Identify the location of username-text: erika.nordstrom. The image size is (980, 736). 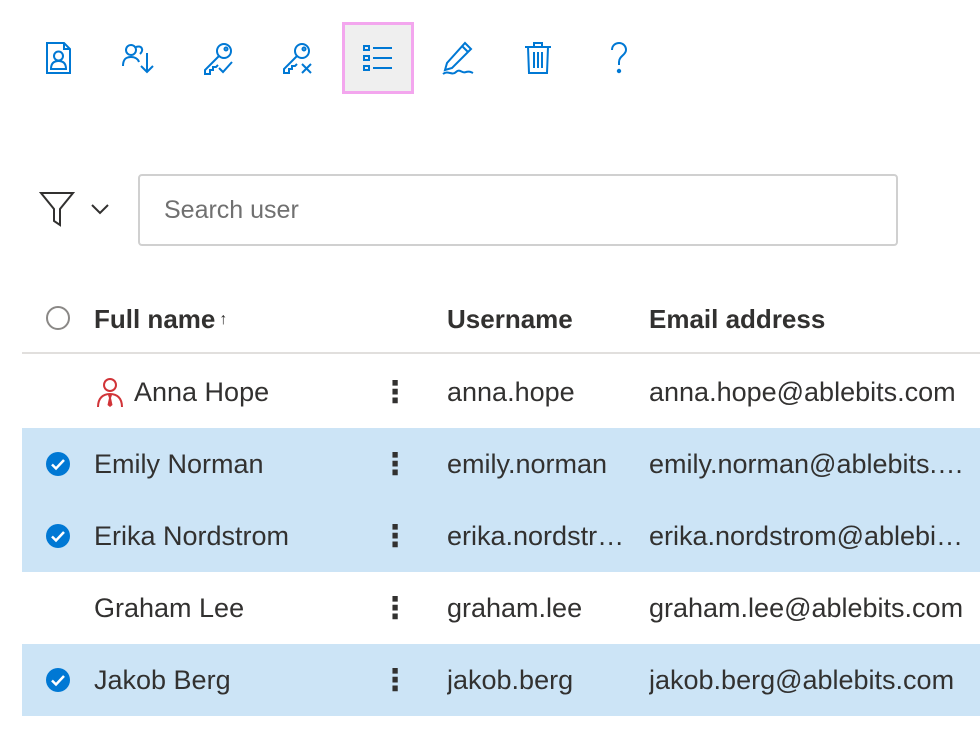
(537, 535).